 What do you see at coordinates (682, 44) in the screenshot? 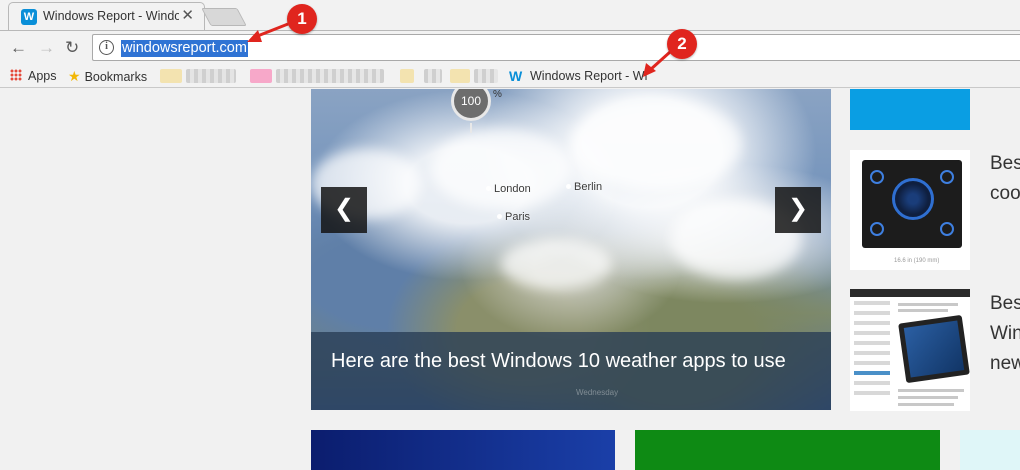
I see `annotation-badge-2: 2` at bounding box center [682, 44].